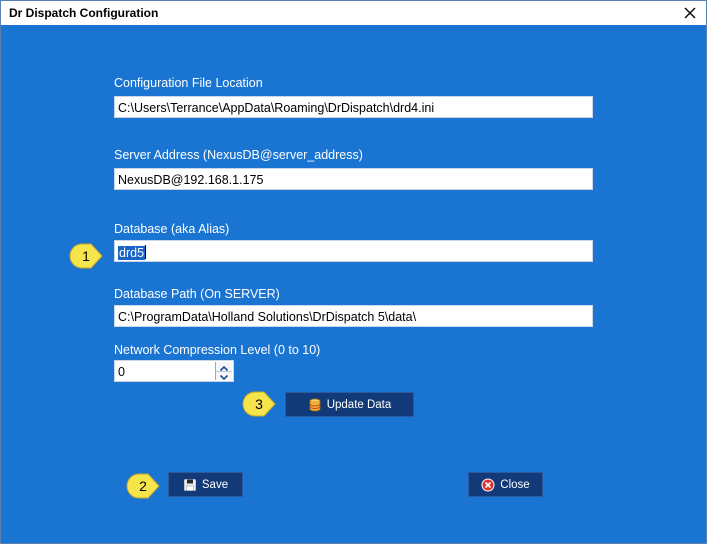  What do you see at coordinates (359, 404) in the screenshot?
I see `update-data-label: Update Data` at bounding box center [359, 404].